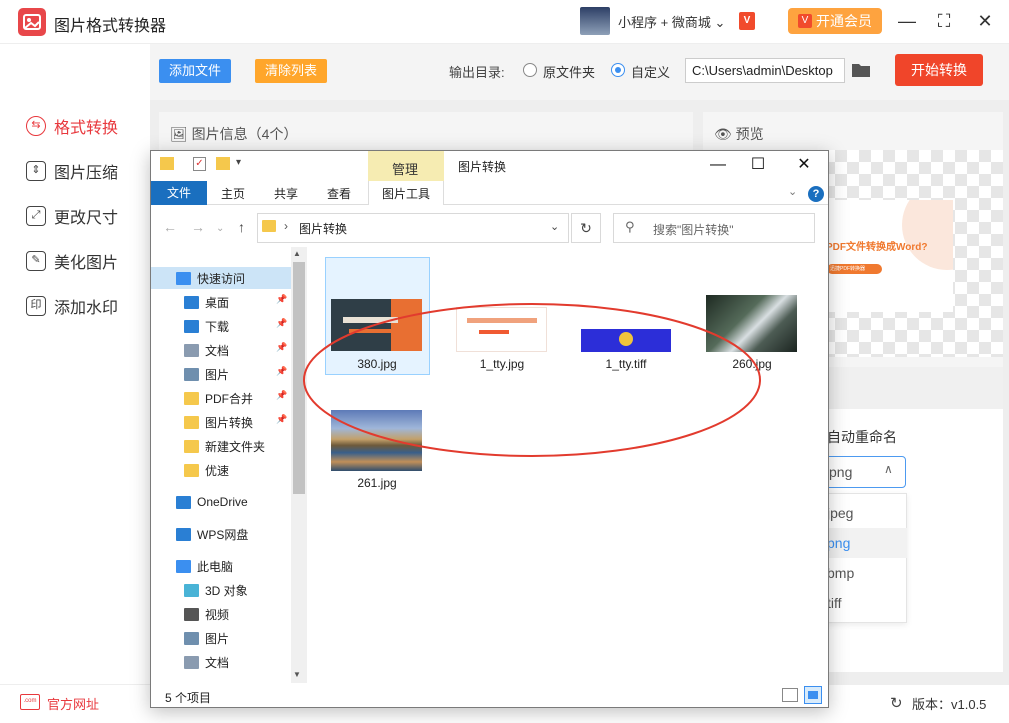  What do you see at coordinates (985, 21) in the screenshot?
I see `close-icon: ✕` at bounding box center [985, 21].